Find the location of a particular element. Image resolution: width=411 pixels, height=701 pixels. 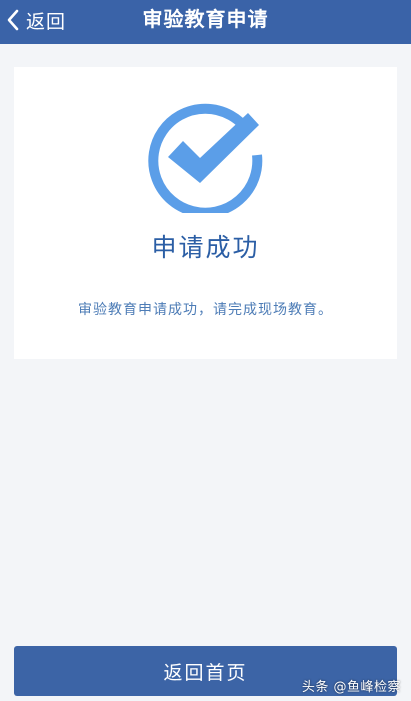

success-message: 审验教育申请成功，请完成现场教育。 is located at coordinates (205, 310).